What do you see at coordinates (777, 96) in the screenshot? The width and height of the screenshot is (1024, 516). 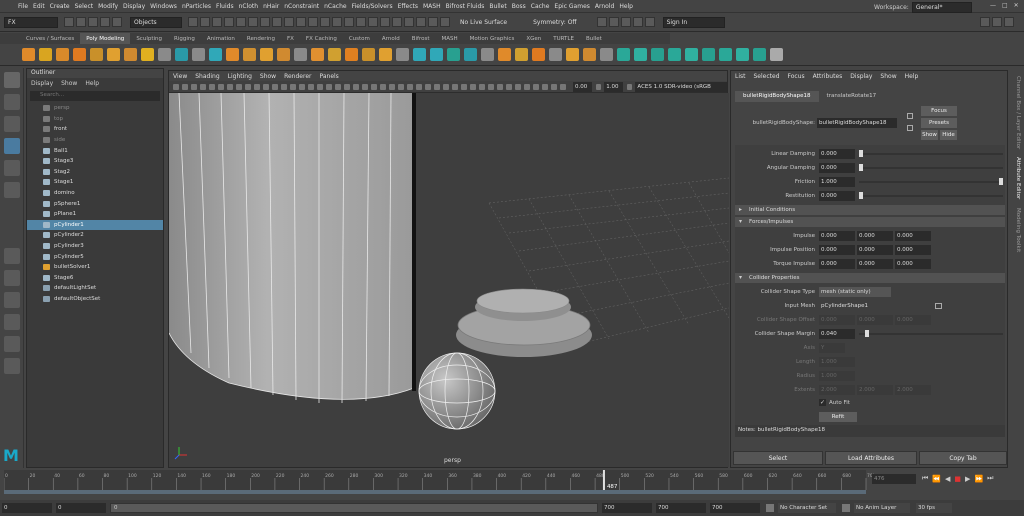 I see `attribute-editor-tab: bulletRigidBodyShape18` at bounding box center [777, 96].